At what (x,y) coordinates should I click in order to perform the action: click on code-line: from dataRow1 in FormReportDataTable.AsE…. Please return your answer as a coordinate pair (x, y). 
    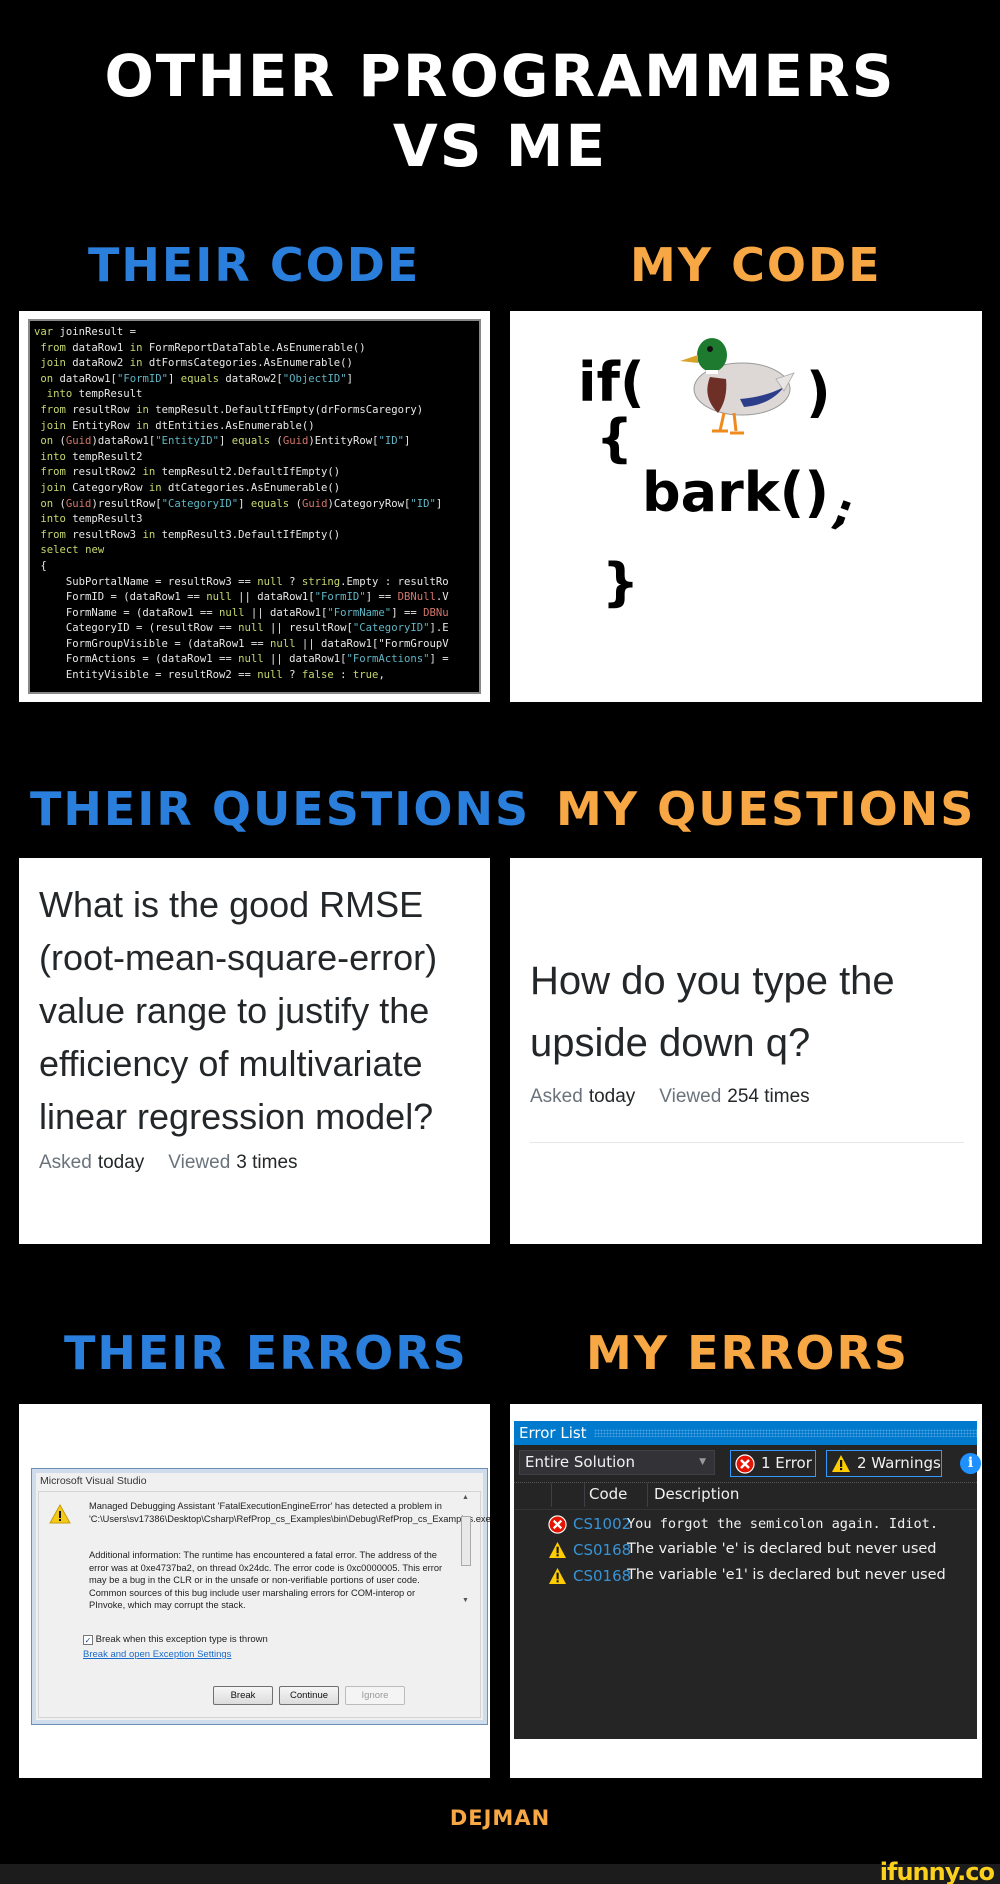
    Looking at the image, I should click on (203, 347).